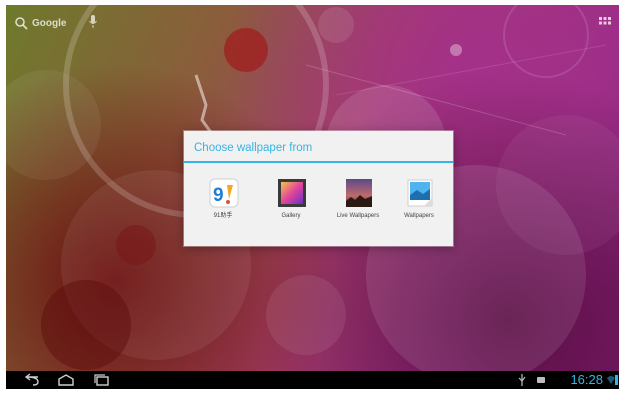 The width and height of the screenshot is (625, 394). Describe the element at coordinates (522, 380) in the screenshot. I see `usb-icon` at that location.